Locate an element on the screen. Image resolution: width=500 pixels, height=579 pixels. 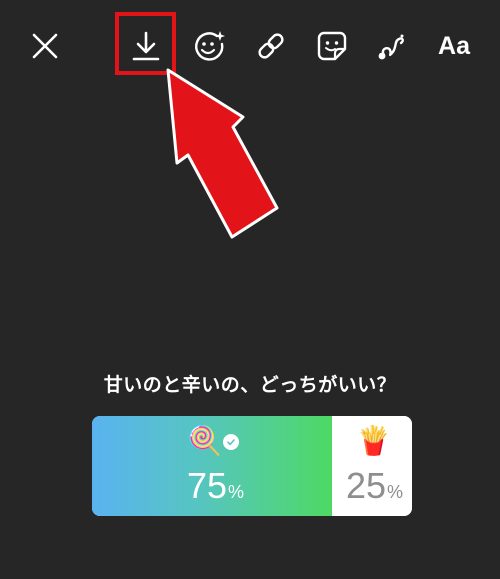
draw-button is located at coordinates (392, 46).